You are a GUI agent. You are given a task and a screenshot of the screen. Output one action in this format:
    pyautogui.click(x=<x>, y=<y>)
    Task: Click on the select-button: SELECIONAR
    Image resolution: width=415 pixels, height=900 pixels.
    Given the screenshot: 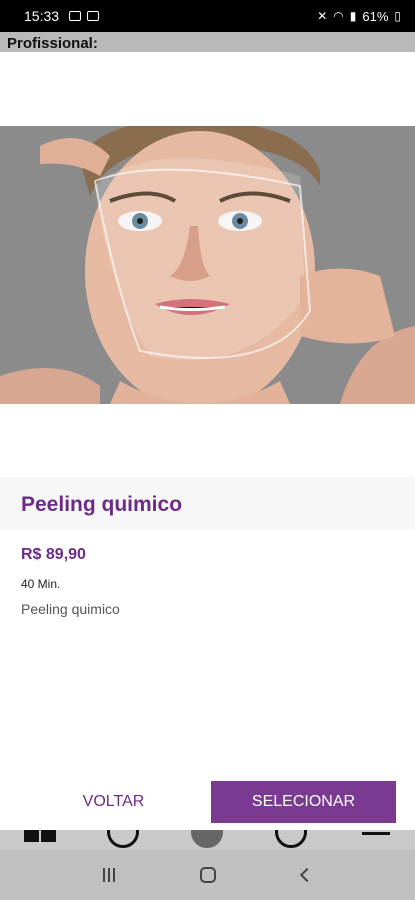 What is the action you would take?
    pyautogui.click(x=303, y=802)
    